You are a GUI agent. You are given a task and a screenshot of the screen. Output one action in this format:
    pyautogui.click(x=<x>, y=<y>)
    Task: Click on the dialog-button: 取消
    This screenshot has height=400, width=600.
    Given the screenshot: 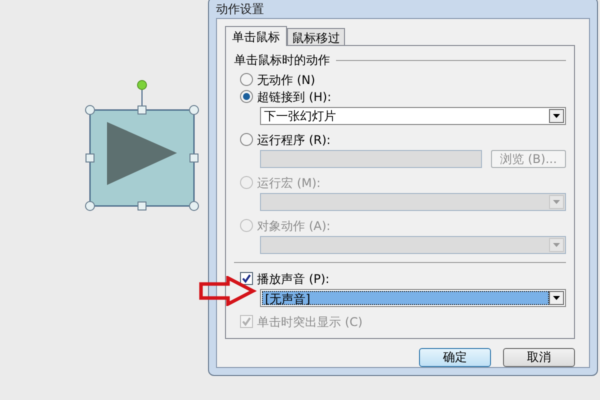 What is the action you would take?
    pyautogui.click(x=539, y=357)
    